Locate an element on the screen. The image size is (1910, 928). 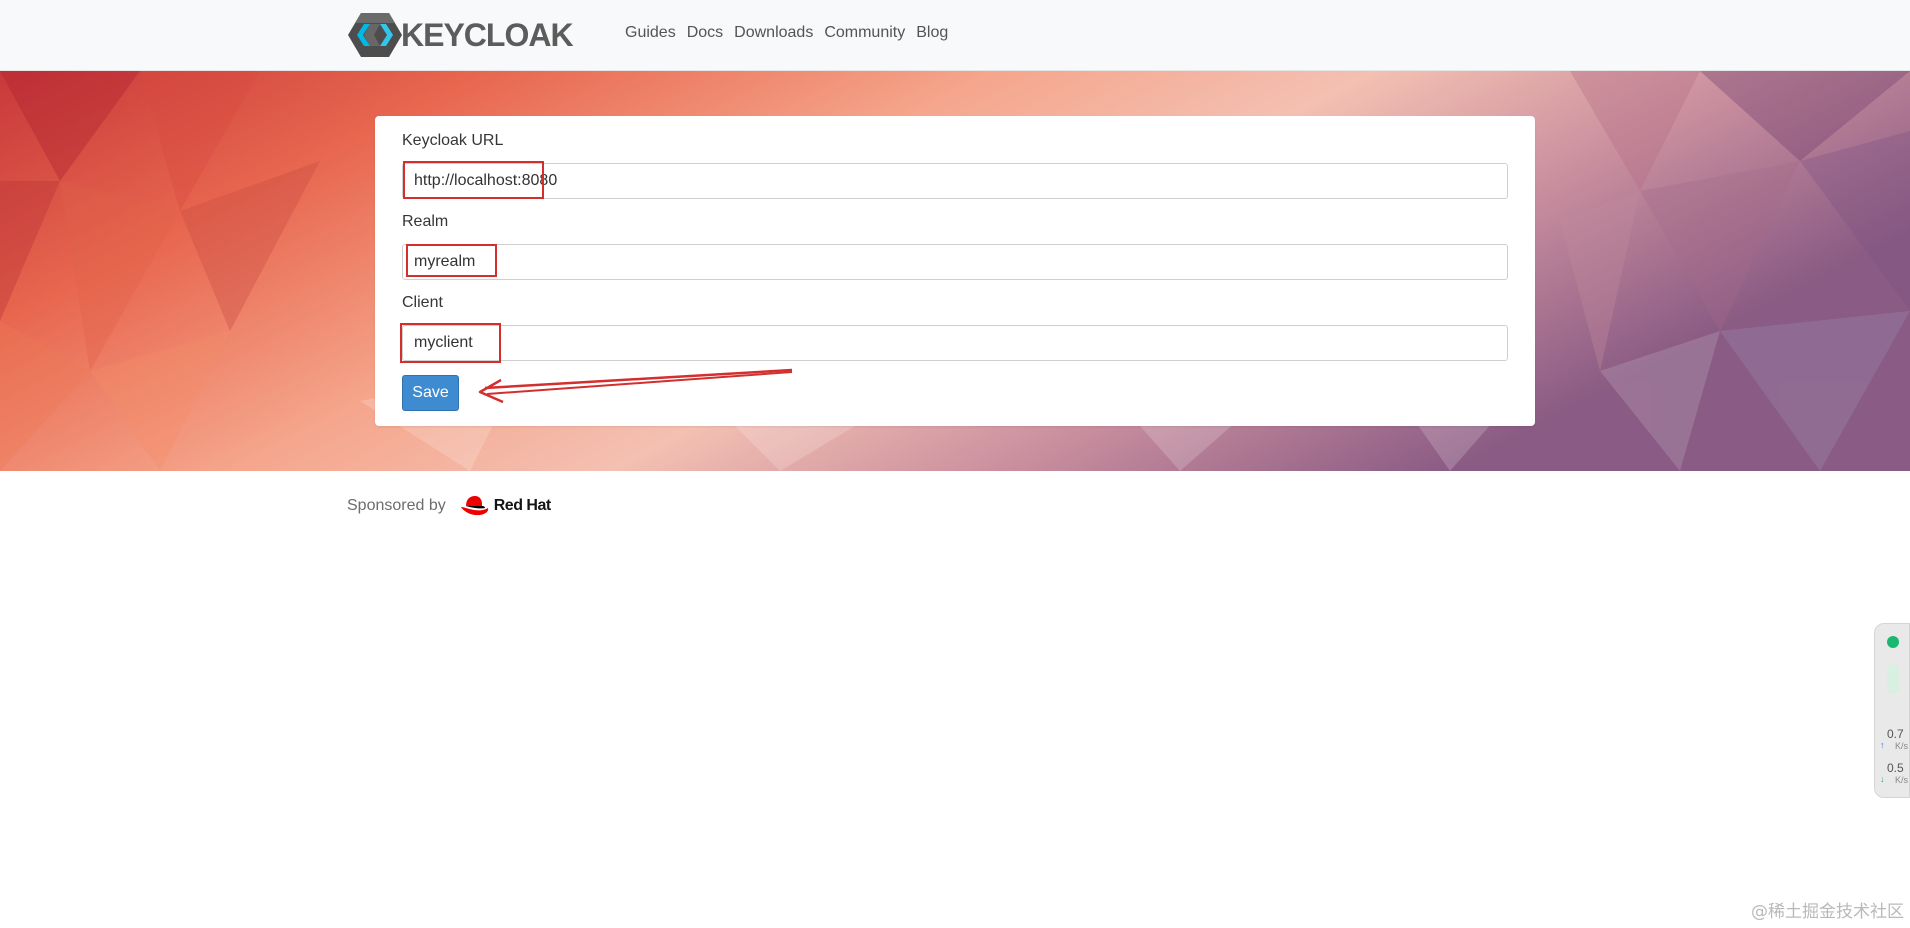
nav-link-downloads: Downloads is located at coordinates (773, 33).